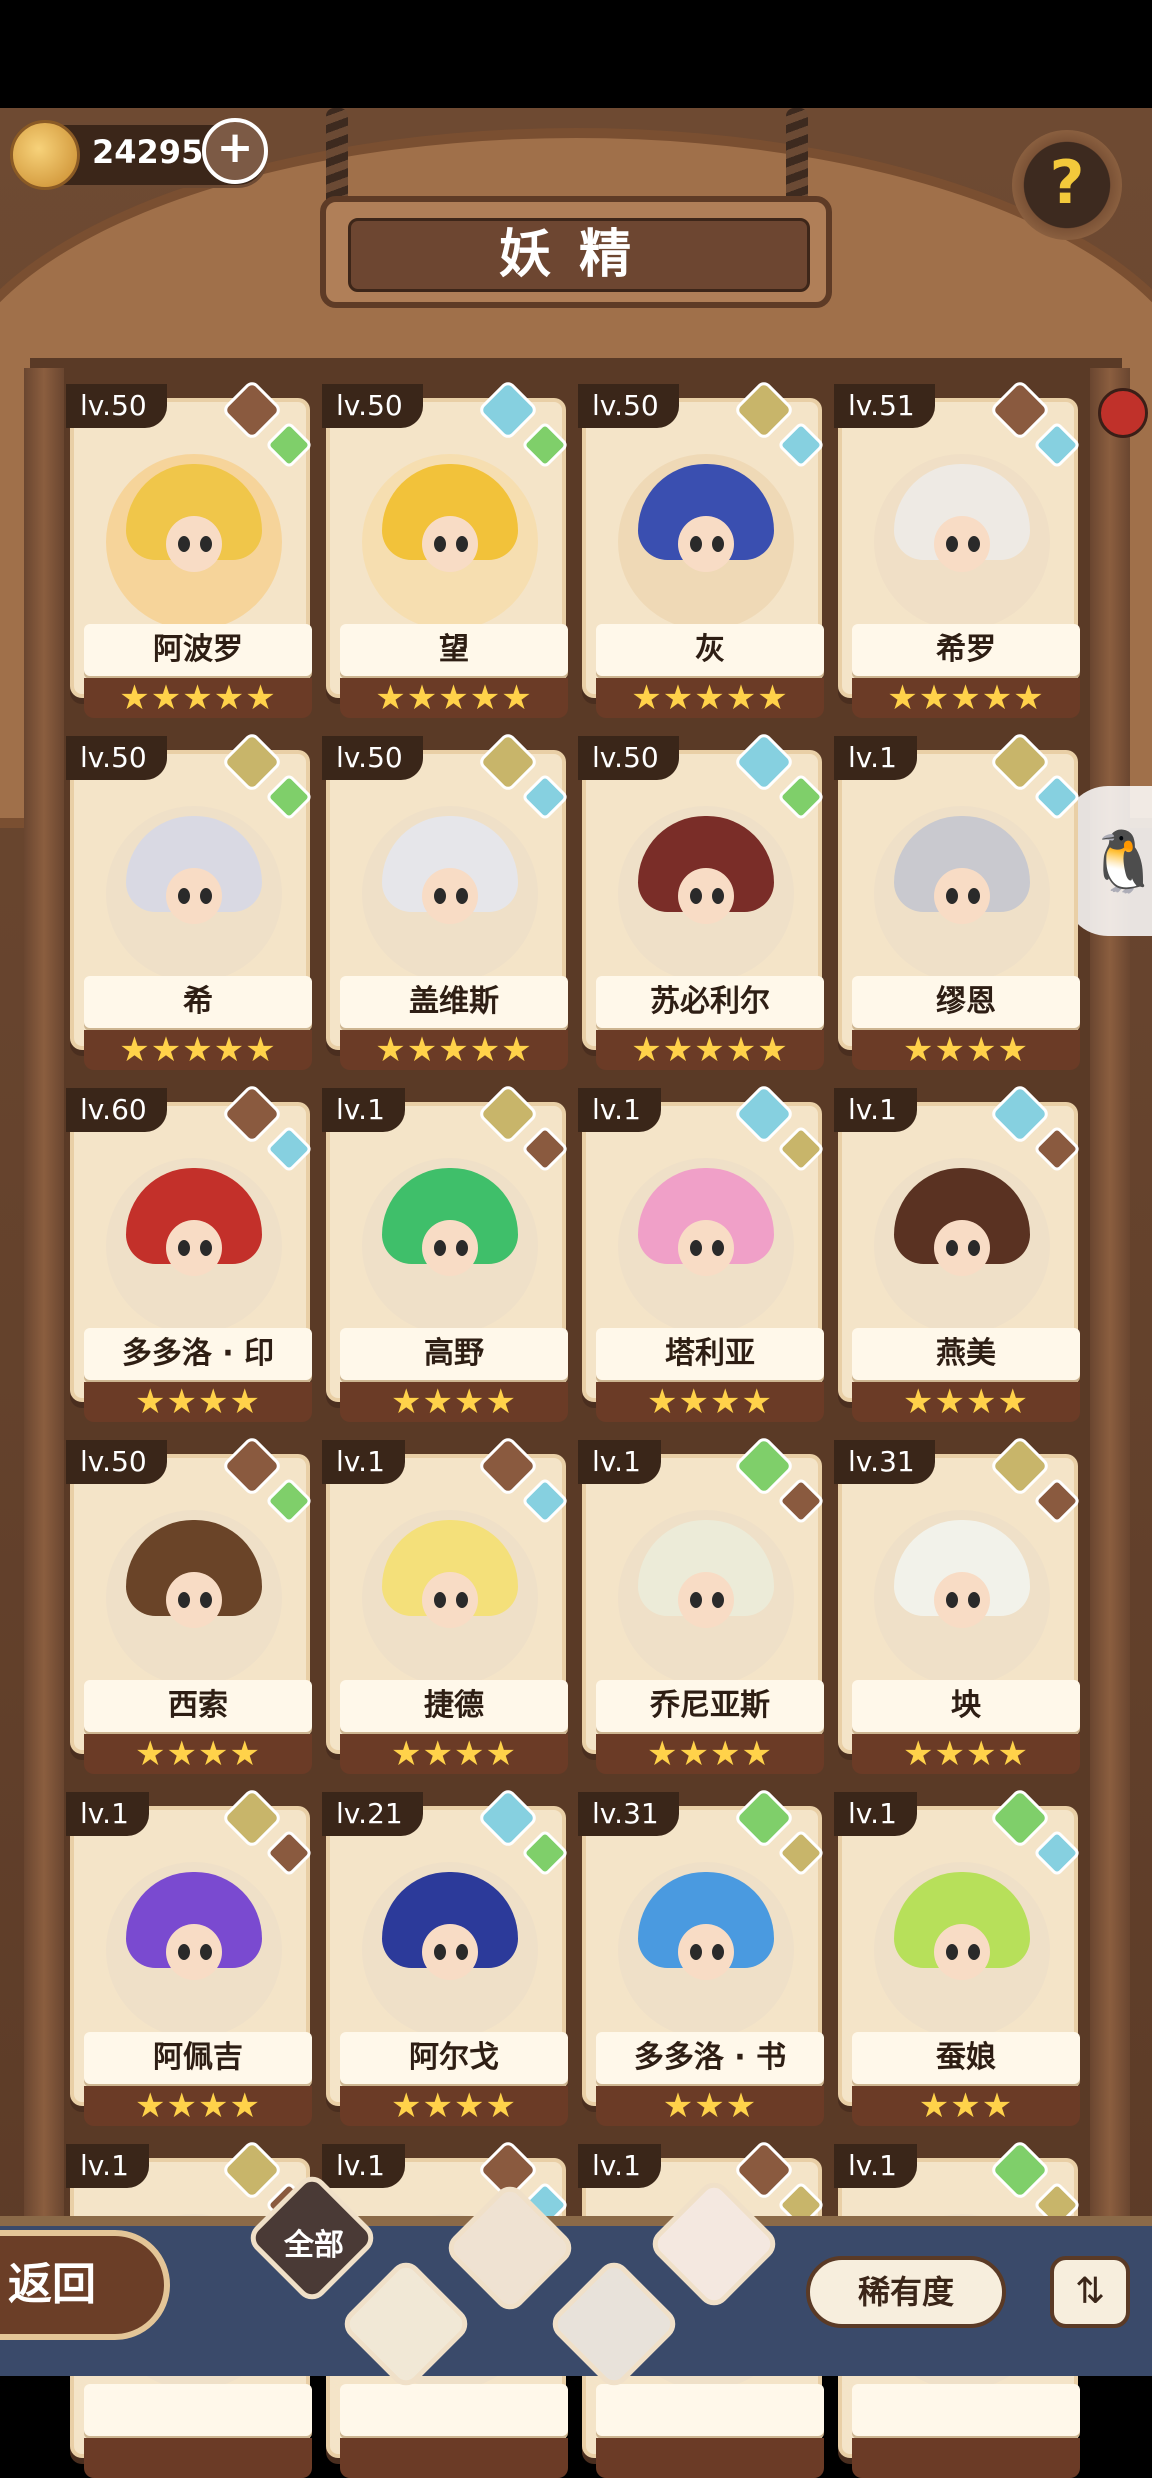  I want to click on fairy-name: 燕美, so click(966, 1353).